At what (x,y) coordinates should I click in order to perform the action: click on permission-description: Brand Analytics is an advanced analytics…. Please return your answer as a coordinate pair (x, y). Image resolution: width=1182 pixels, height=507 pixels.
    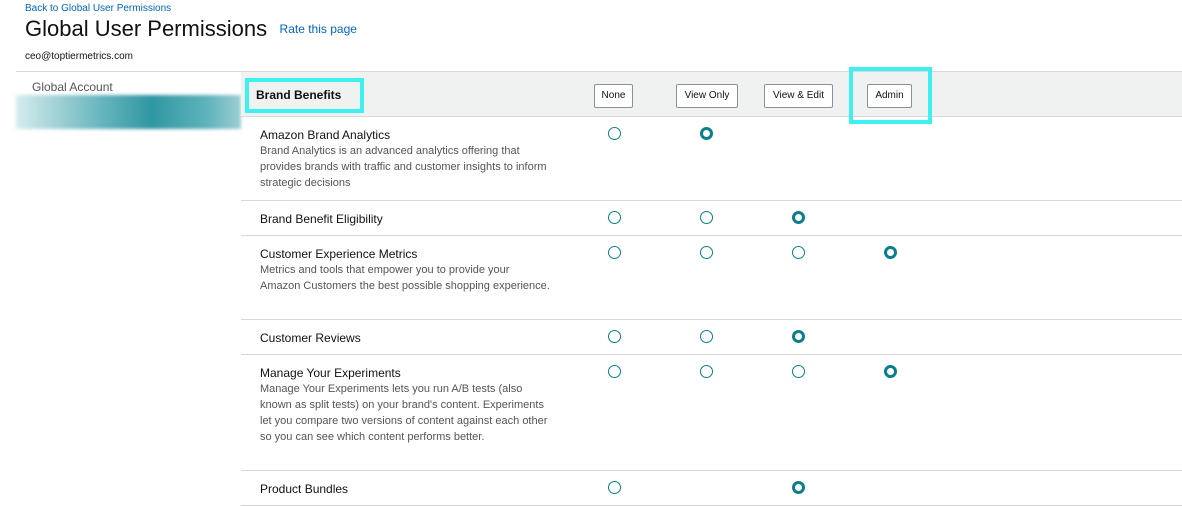
    Looking at the image, I should click on (403, 167).